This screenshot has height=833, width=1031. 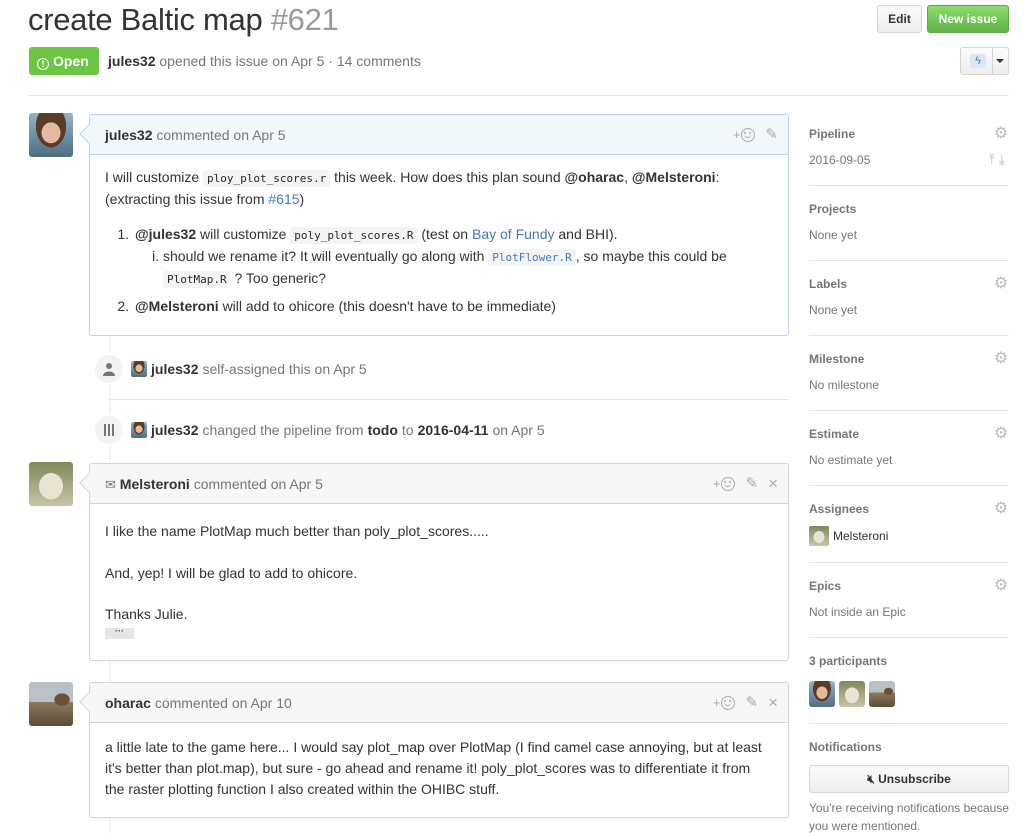 I want to click on sidebar-title-text: Notifications, so click(x=845, y=747).